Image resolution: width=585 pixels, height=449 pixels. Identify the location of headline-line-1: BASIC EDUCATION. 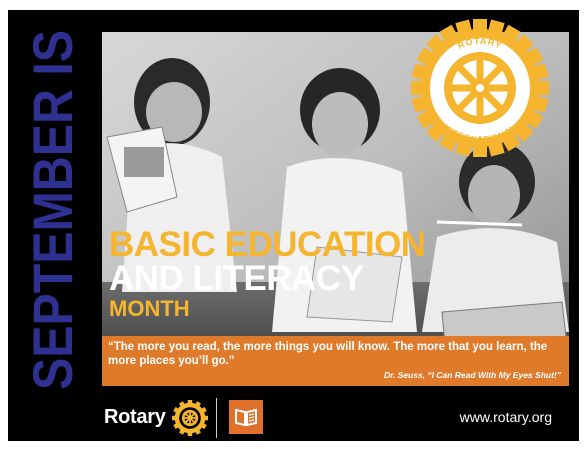
(267, 244).